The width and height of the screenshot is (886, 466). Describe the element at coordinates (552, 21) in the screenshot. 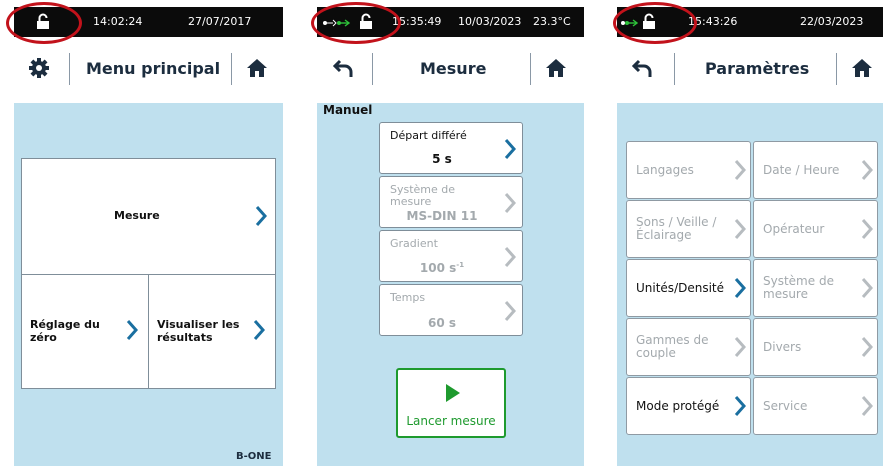

I see `status-temperature: 23.3°C` at that location.